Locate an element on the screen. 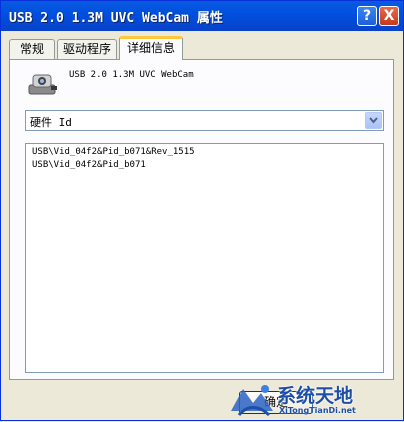 This screenshot has height=422, width=404. close-button: X is located at coordinates (389, 16).